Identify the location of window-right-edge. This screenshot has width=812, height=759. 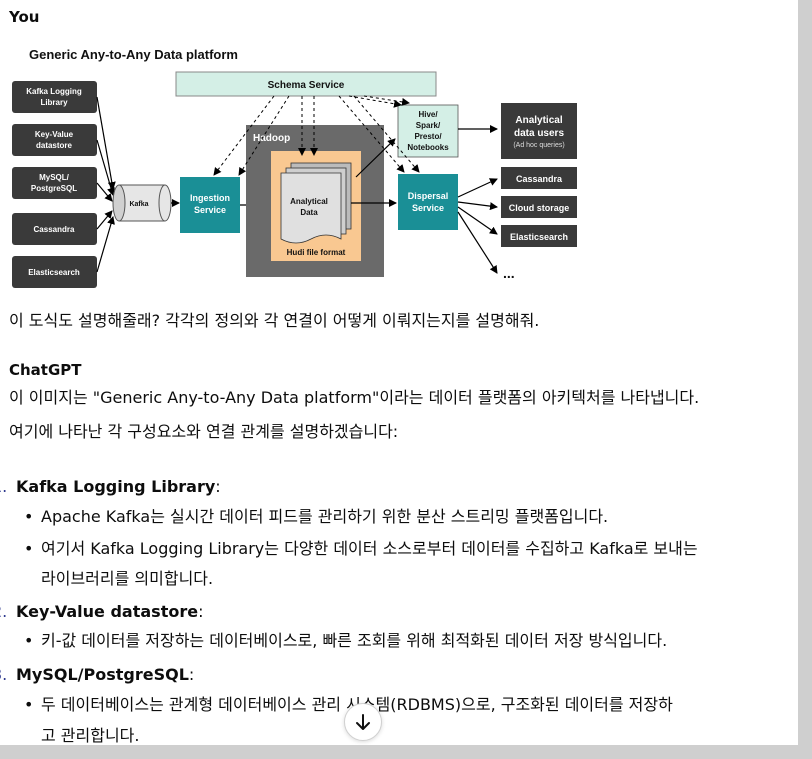
(805, 379).